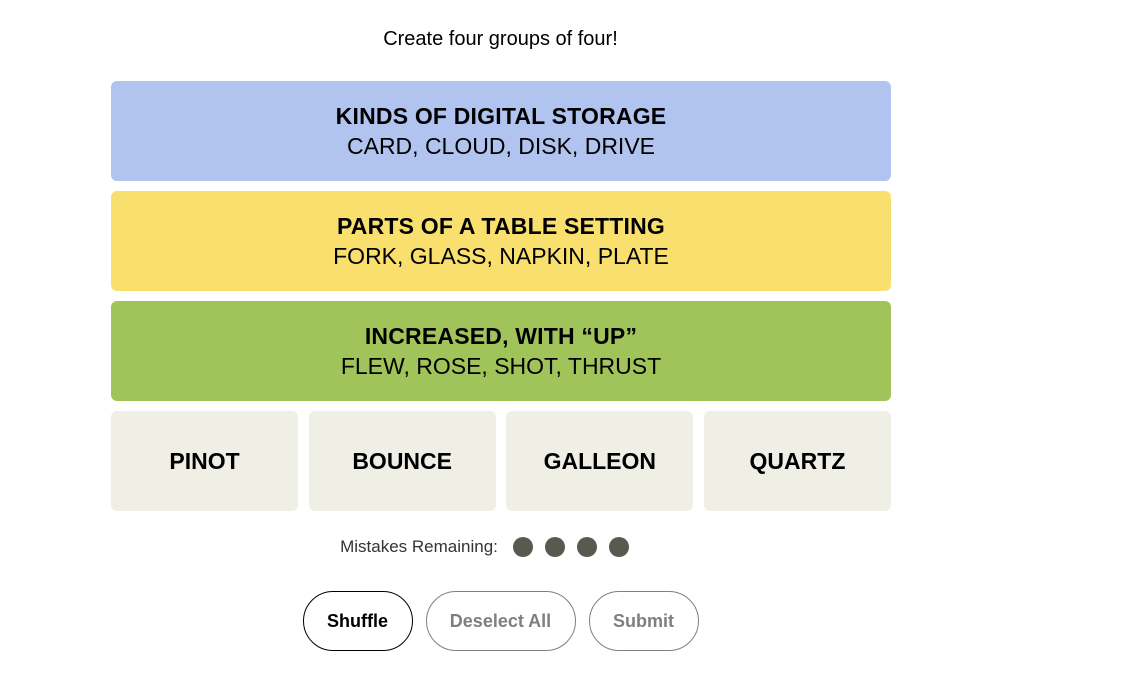  Describe the element at coordinates (501, 461) in the screenshot. I see `tile-row: PINOT BOUNCE GALLEON QUARTZ` at that location.